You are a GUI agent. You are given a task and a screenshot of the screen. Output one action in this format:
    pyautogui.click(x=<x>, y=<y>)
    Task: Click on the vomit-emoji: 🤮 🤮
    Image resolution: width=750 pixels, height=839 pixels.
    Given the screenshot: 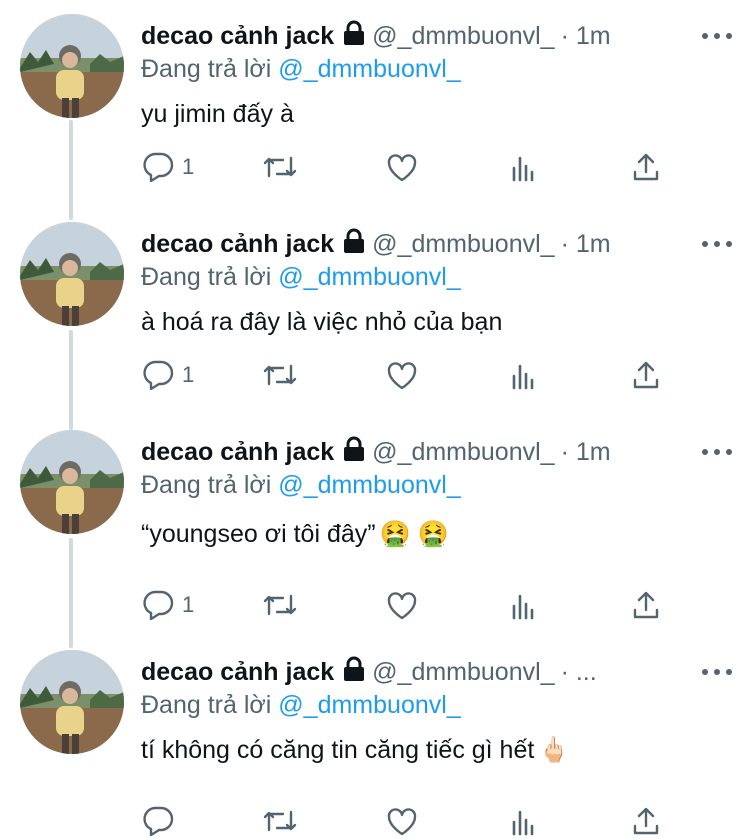 What is the action you would take?
    pyautogui.click(x=414, y=534)
    